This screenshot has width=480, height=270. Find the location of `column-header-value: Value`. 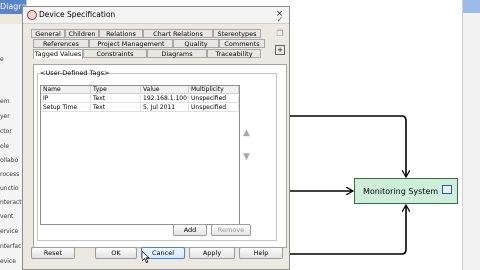

column-header-value: Value is located at coordinates (165, 90).